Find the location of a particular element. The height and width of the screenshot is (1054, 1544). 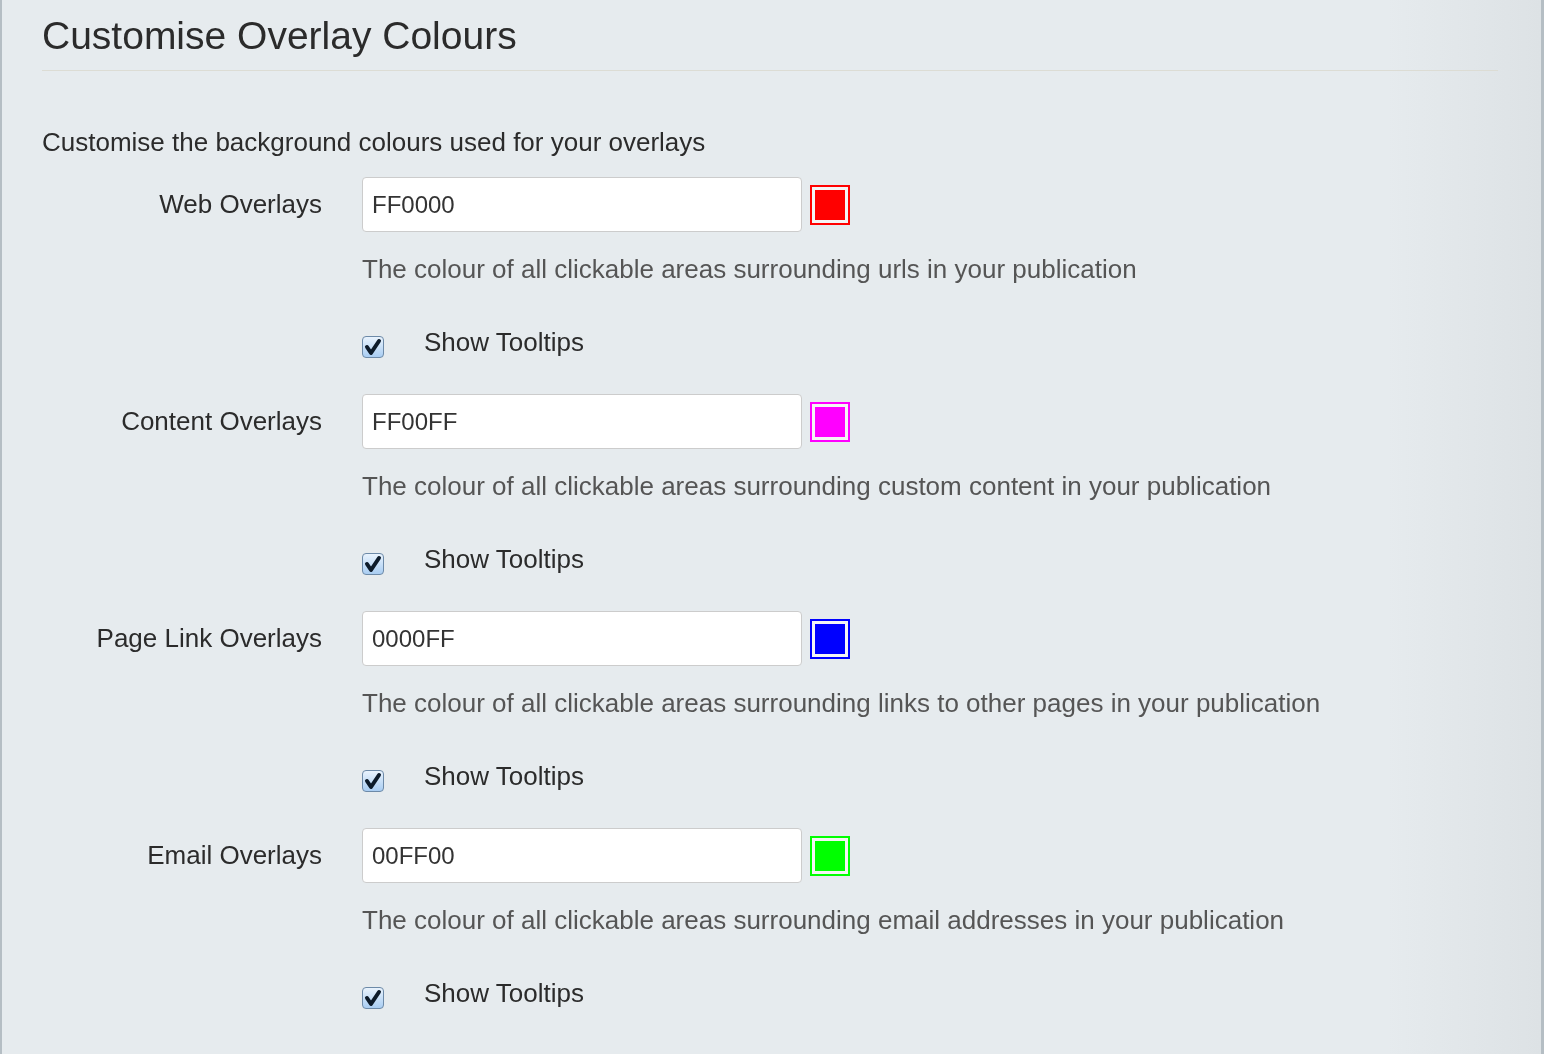

field-label: Web Overlays is located at coordinates (240, 204).